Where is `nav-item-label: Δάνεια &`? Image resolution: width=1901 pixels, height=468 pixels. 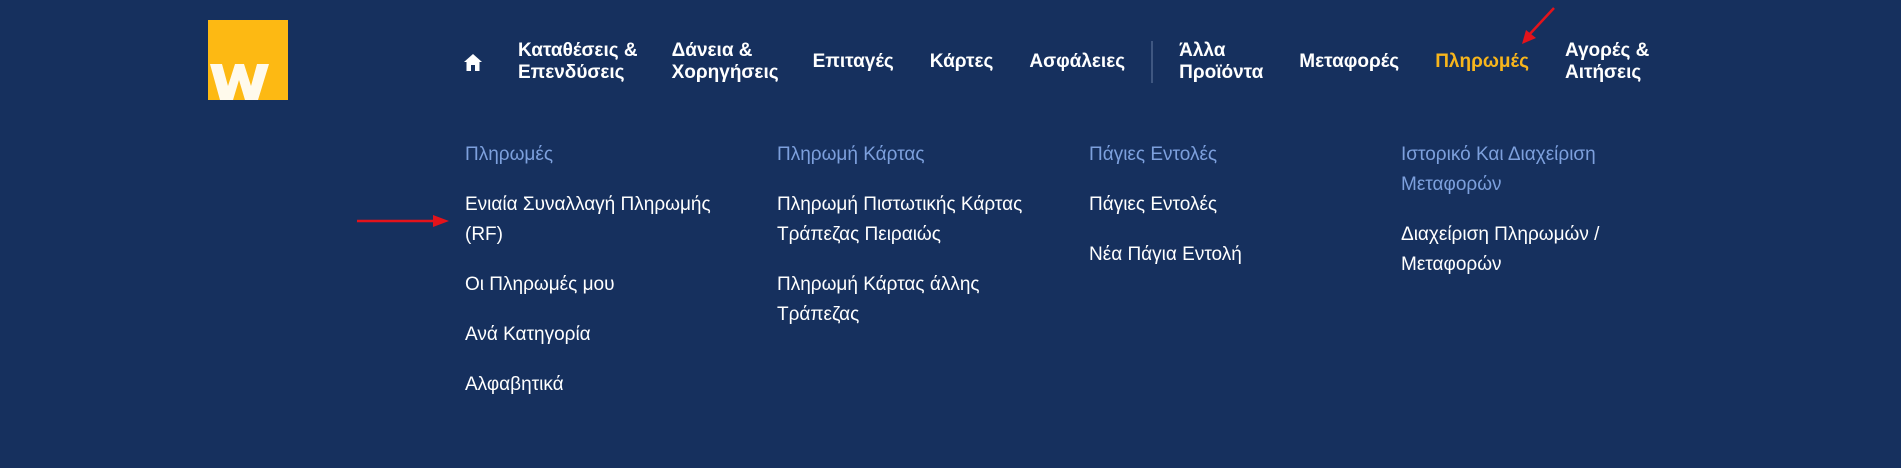 nav-item-label: Δάνεια & is located at coordinates (712, 50).